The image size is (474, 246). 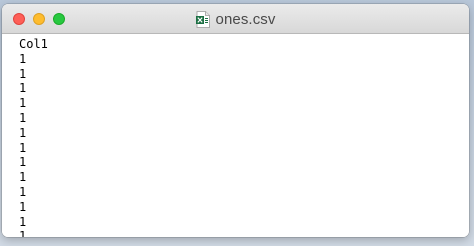 I want to click on csv-header-line: Col1, so click(x=33, y=44).